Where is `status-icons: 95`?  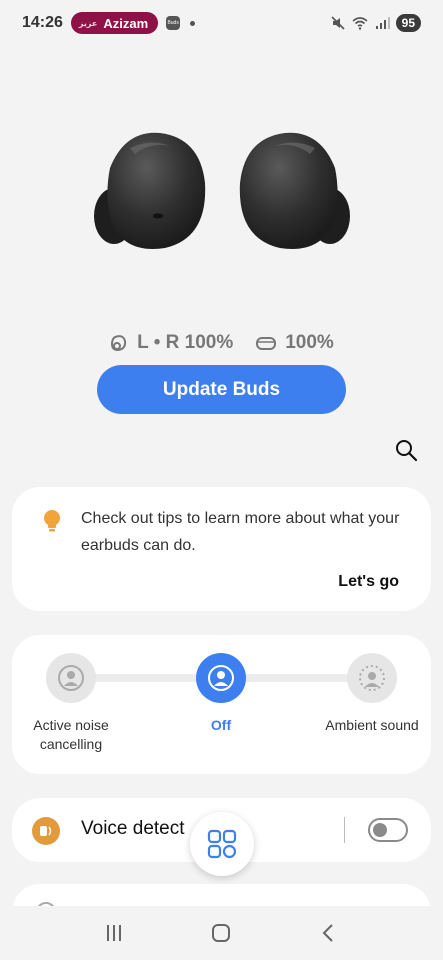
status-icons: 95 is located at coordinates (375, 23).